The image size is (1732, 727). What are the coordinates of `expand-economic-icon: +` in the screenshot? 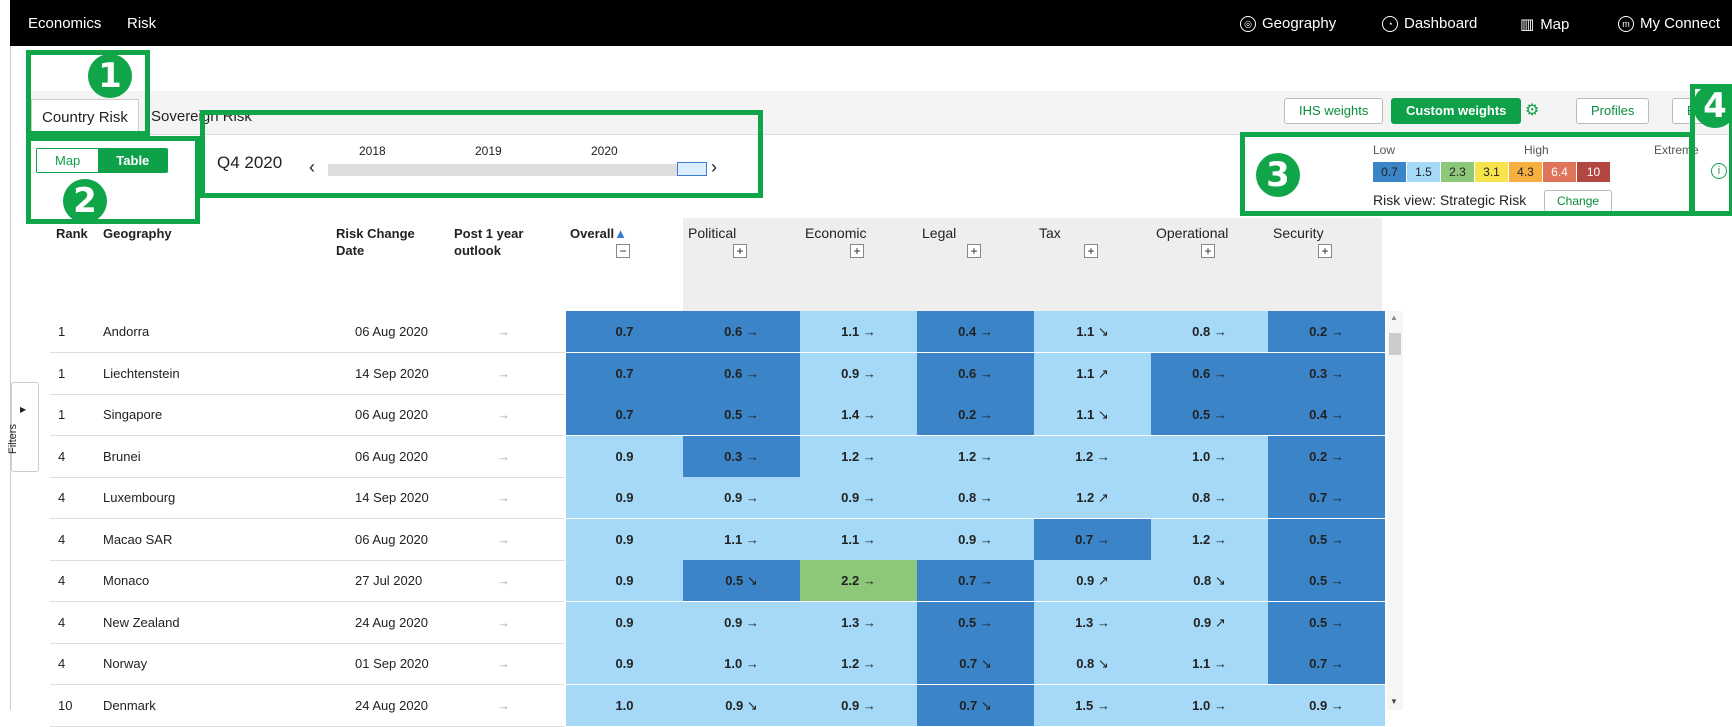 It's located at (857, 251).